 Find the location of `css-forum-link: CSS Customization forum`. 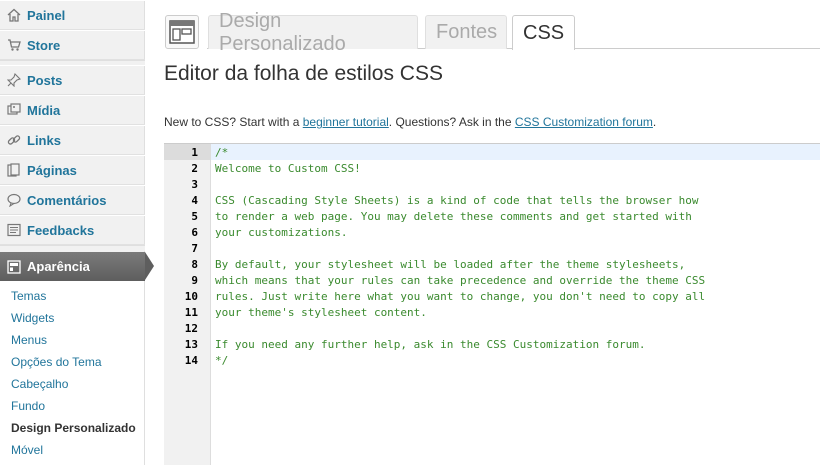

css-forum-link: CSS Customization forum is located at coordinates (584, 122).